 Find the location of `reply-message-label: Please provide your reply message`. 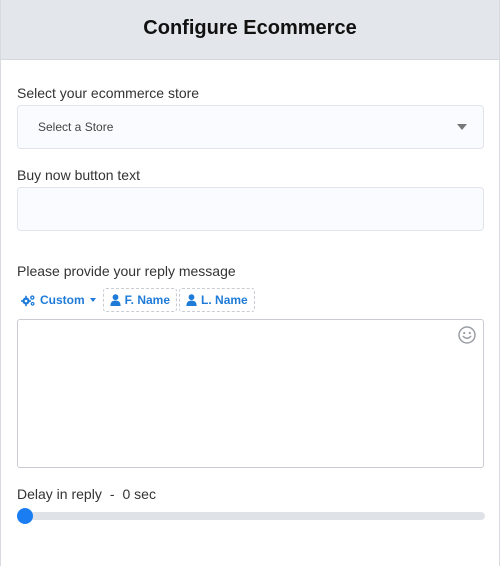

reply-message-label: Please provide your reply message is located at coordinates (126, 271).